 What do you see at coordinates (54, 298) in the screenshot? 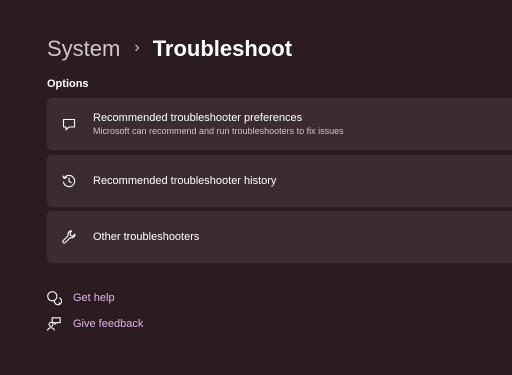
I see `get-help-icon` at bounding box center [54, 298].